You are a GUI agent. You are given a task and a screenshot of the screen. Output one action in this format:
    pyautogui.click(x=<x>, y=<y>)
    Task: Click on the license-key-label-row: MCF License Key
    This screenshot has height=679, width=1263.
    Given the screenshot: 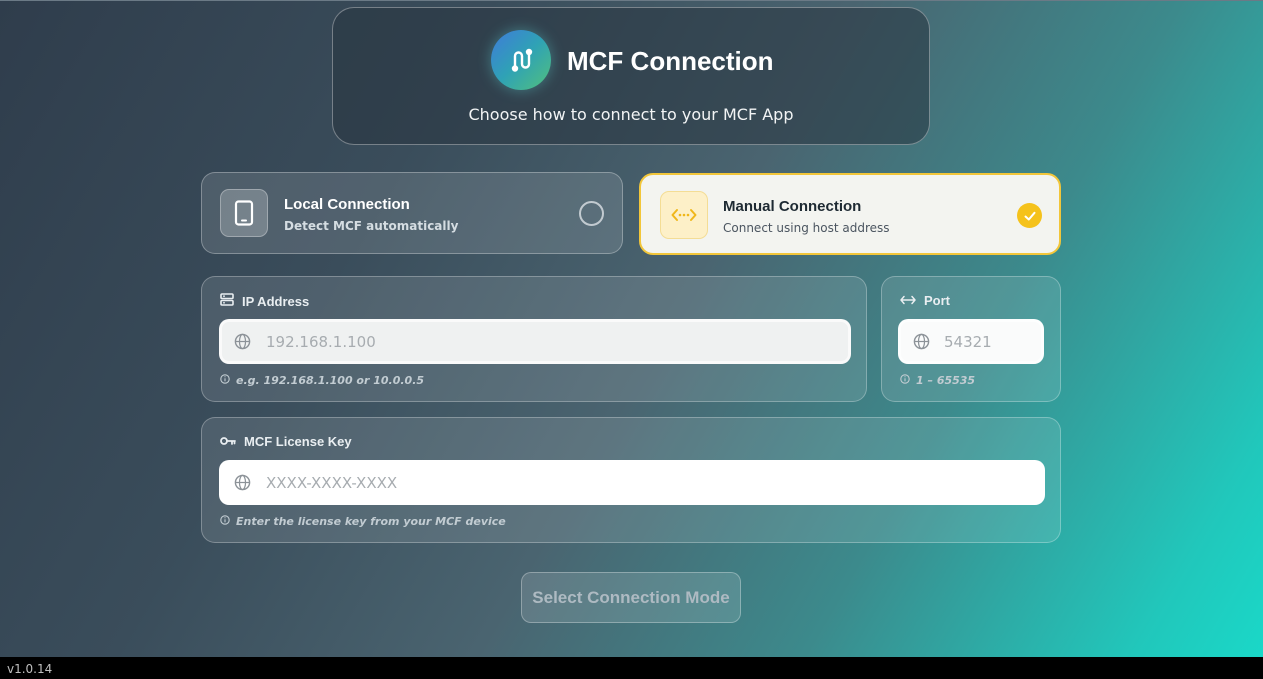 What is the action you would take?
    pyautogui.click(x=286, y=441)
    